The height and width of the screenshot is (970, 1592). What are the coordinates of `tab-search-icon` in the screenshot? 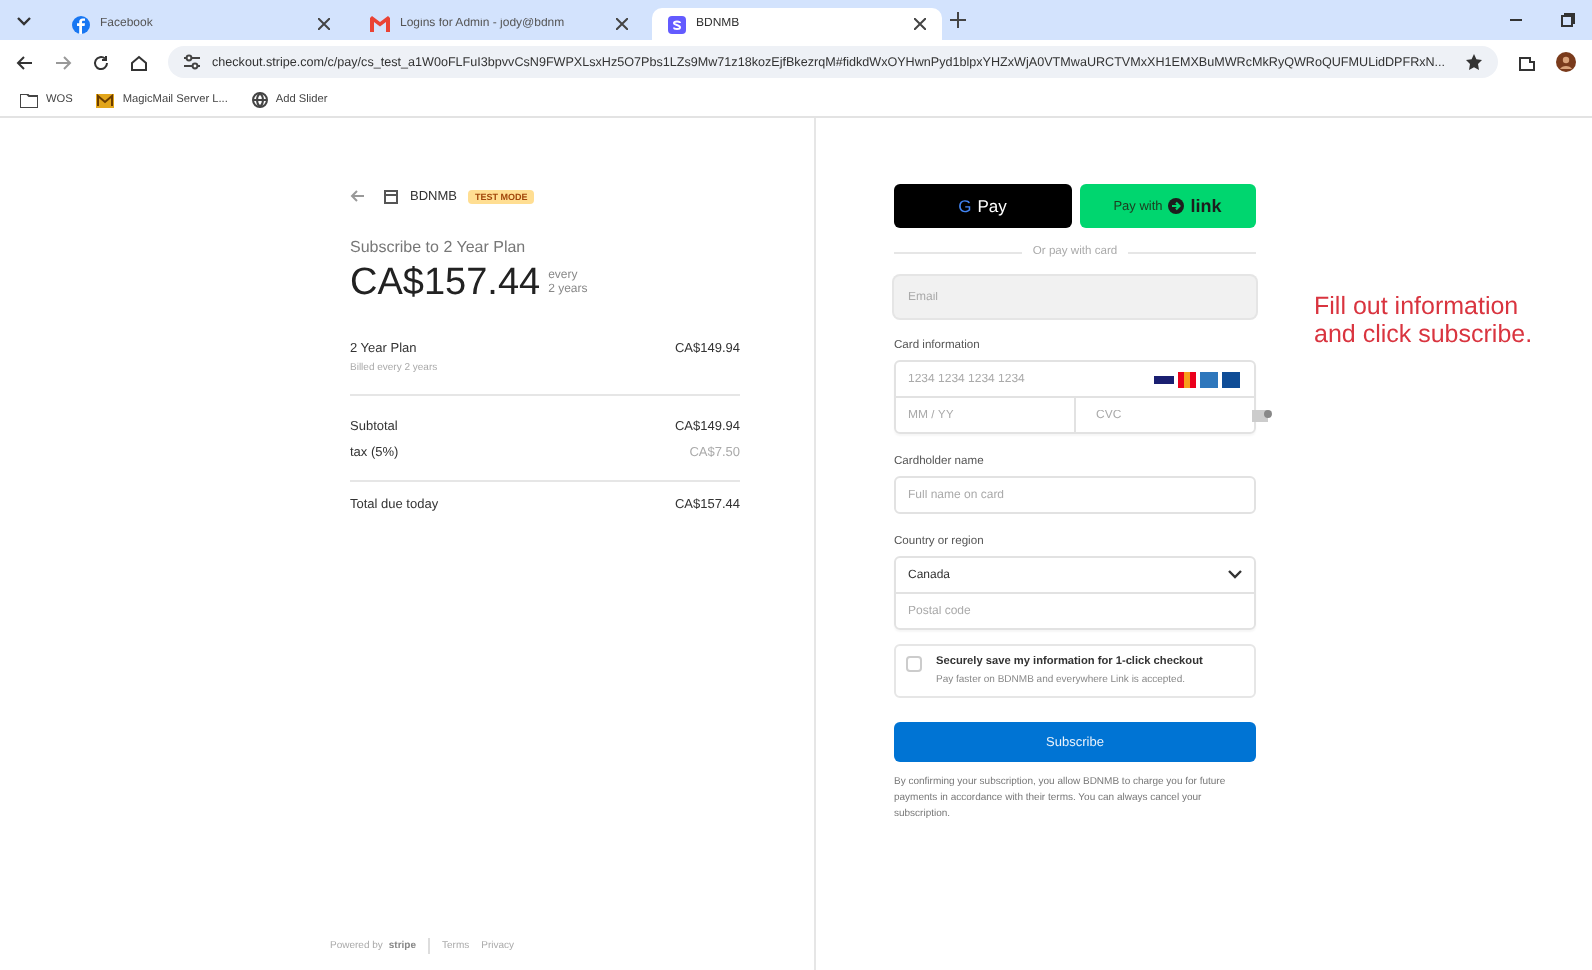 It's located at (24, 20).